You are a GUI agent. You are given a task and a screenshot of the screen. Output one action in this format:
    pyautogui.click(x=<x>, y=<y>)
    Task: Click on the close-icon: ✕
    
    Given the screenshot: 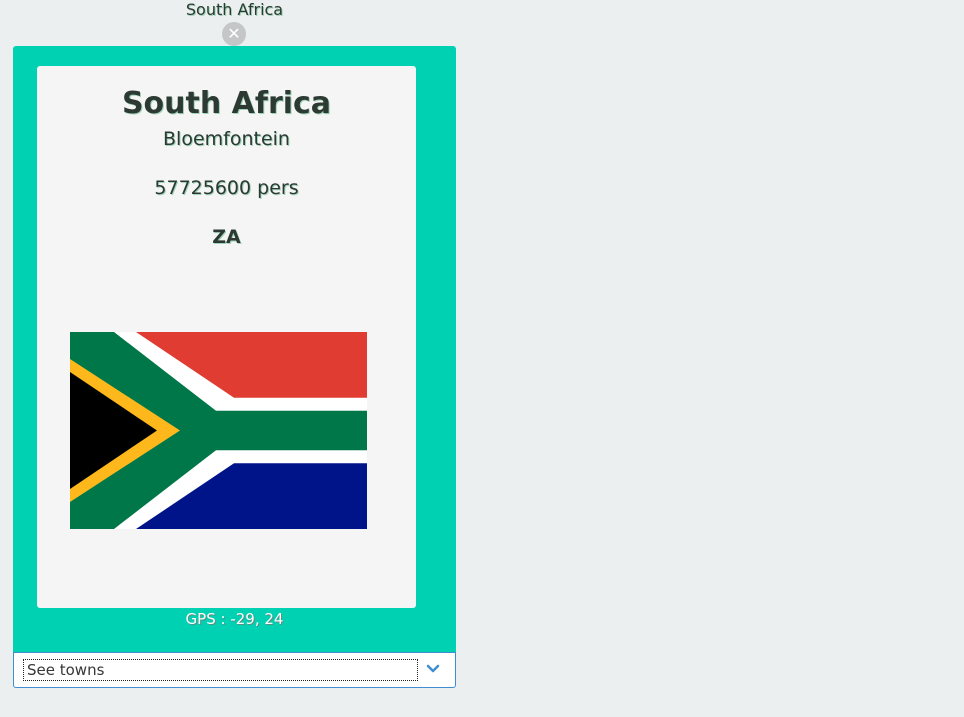 What is the action you would take?
    pyautogui.click(x=234, y=33)
    